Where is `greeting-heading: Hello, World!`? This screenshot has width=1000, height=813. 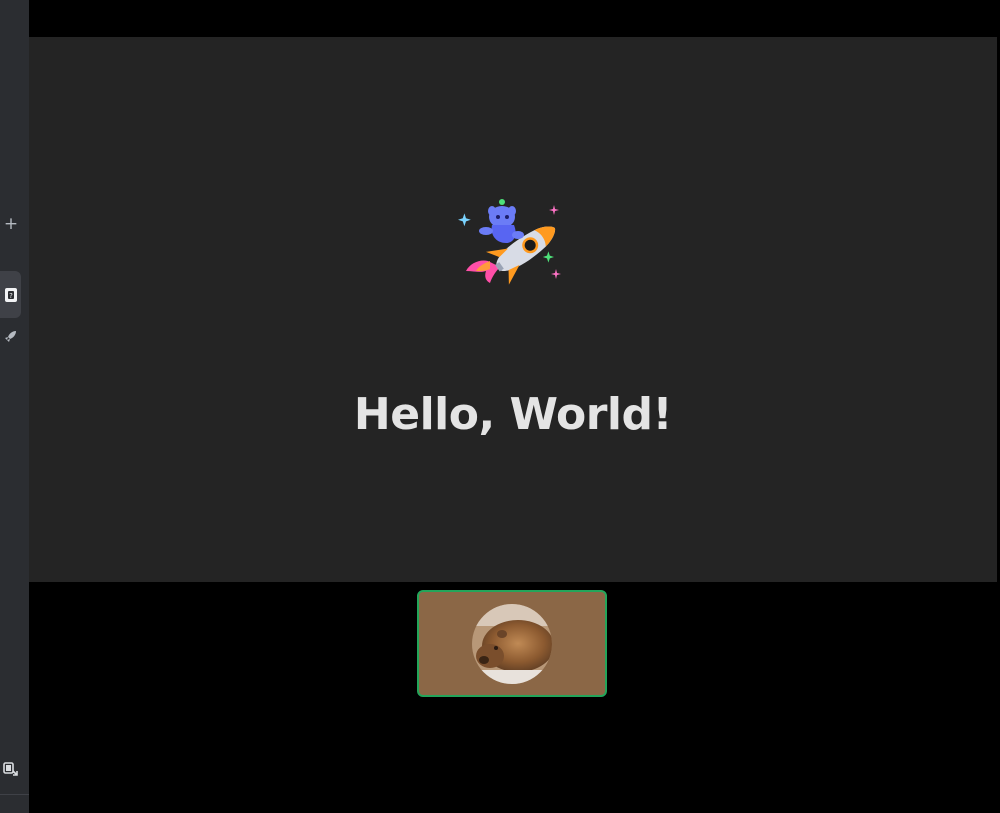
greeting-heading: Hello, World! is located at coordinates (513, 414).